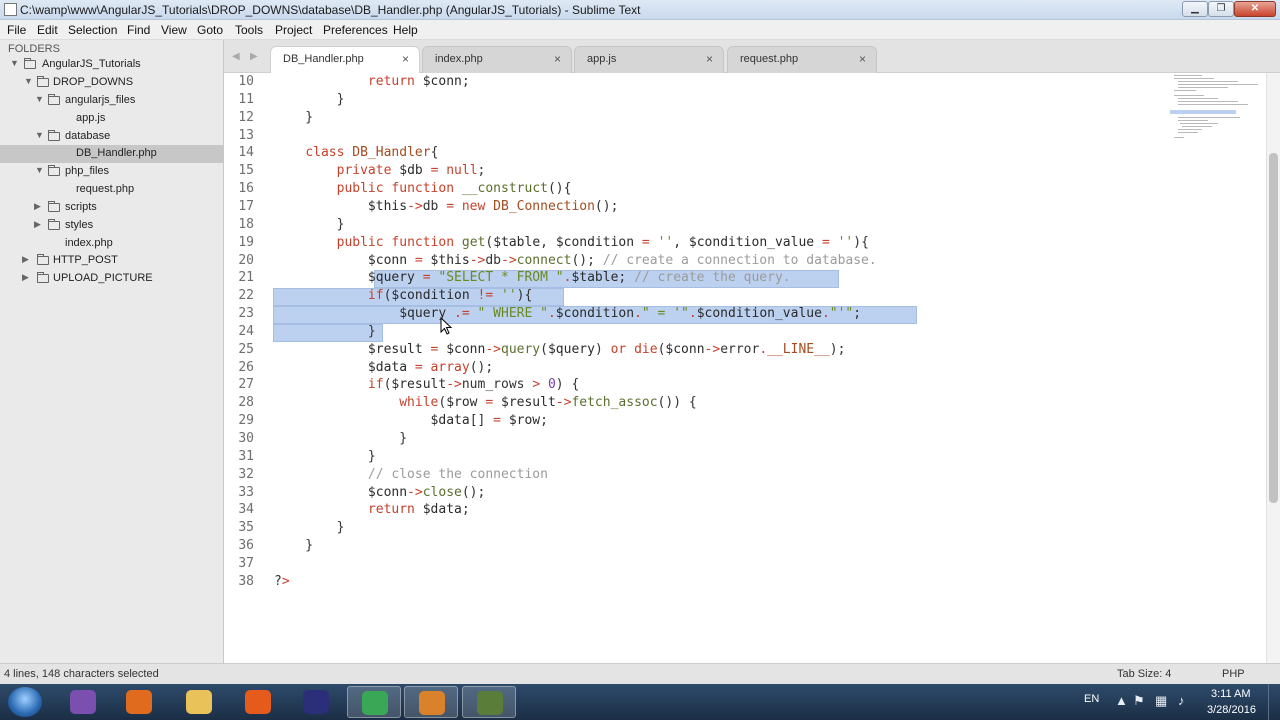  What do you see at coordinates (379, 492) in the screenshot?
I see `code-text: $conn->close();` at bounding box center [379, 492].